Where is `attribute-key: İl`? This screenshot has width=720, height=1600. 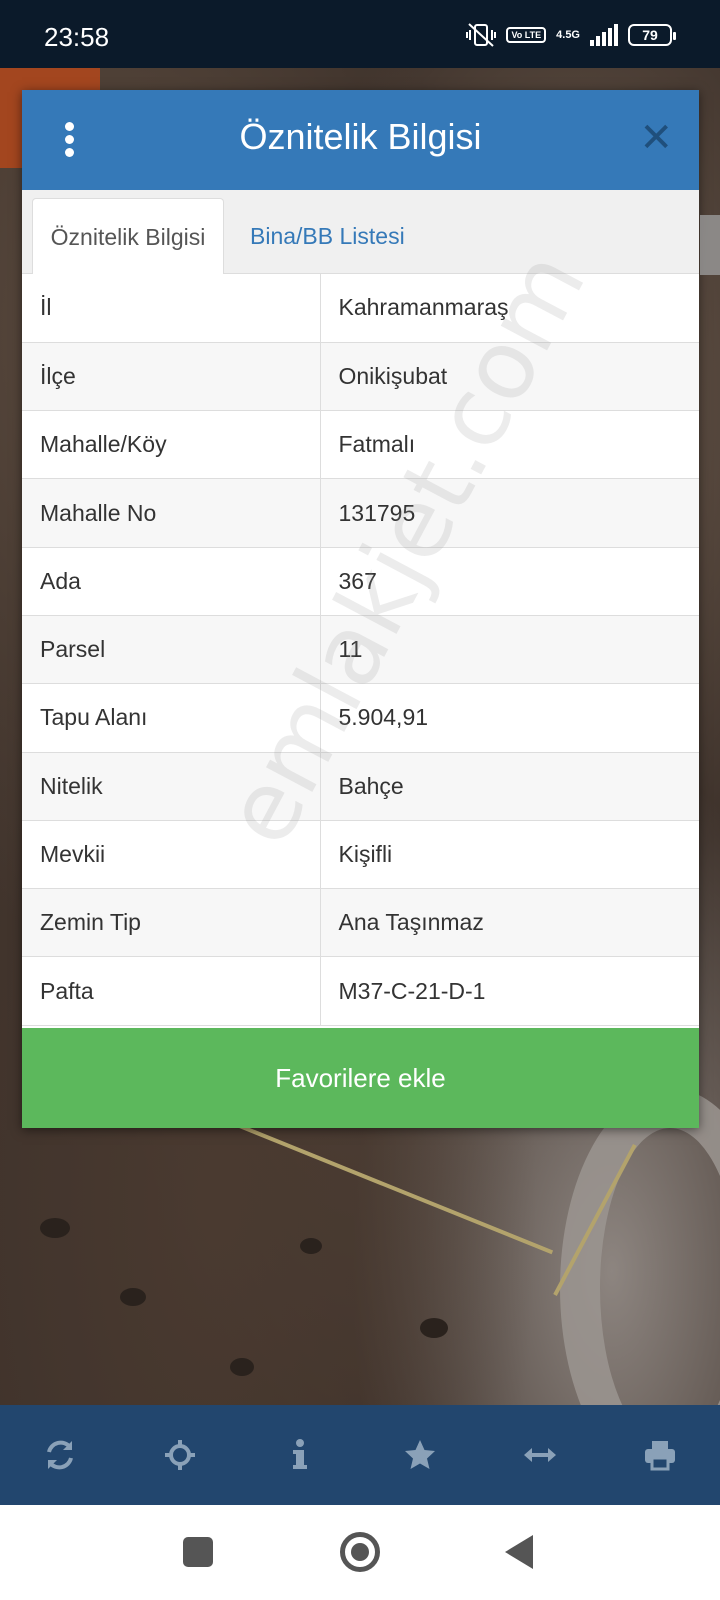
attribute-key: İl is located at coordinates (171, 308).